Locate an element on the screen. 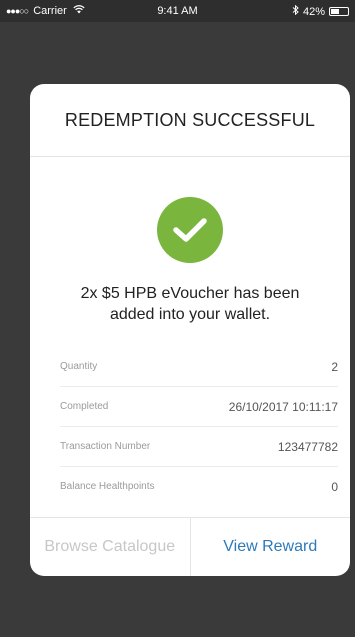 Image resolution: width=355 pixels, height=637 pixels. detail-label: Transaction Number is located at coordinates (105, 446).